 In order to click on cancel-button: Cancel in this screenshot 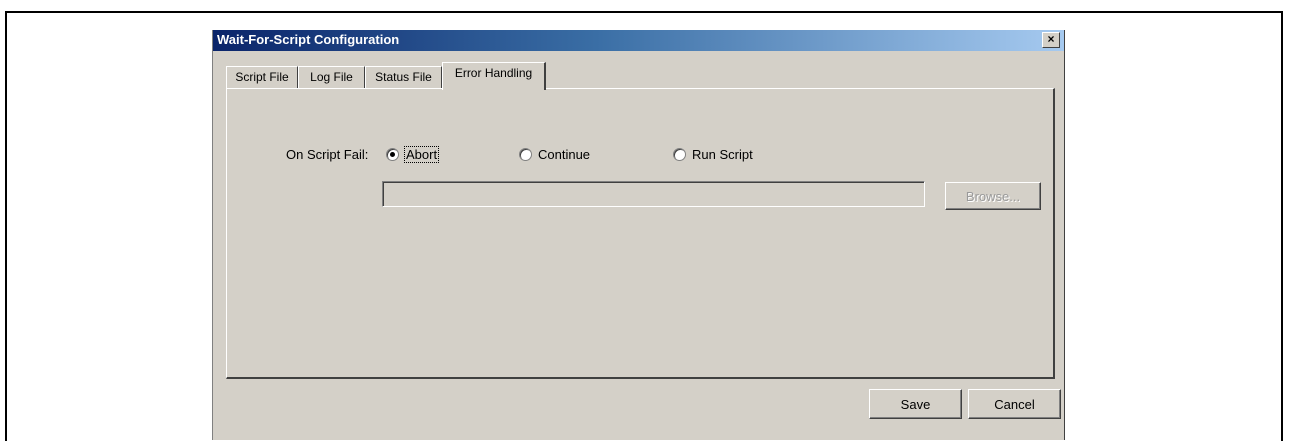, I will do `click(1014, 404)`.